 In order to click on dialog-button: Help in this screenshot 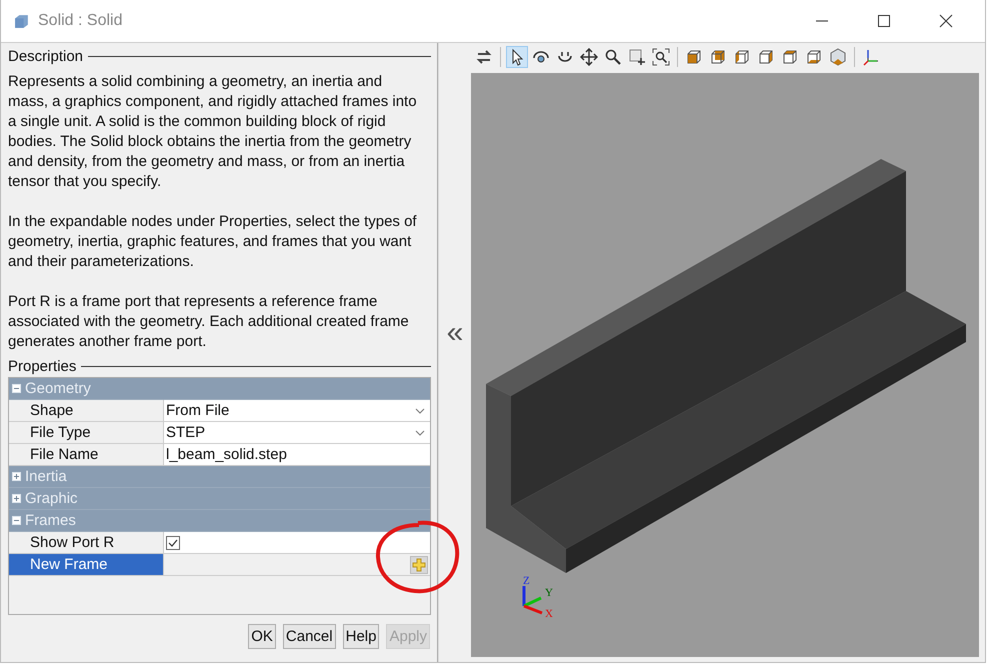, I will do `click(361, 636)`.